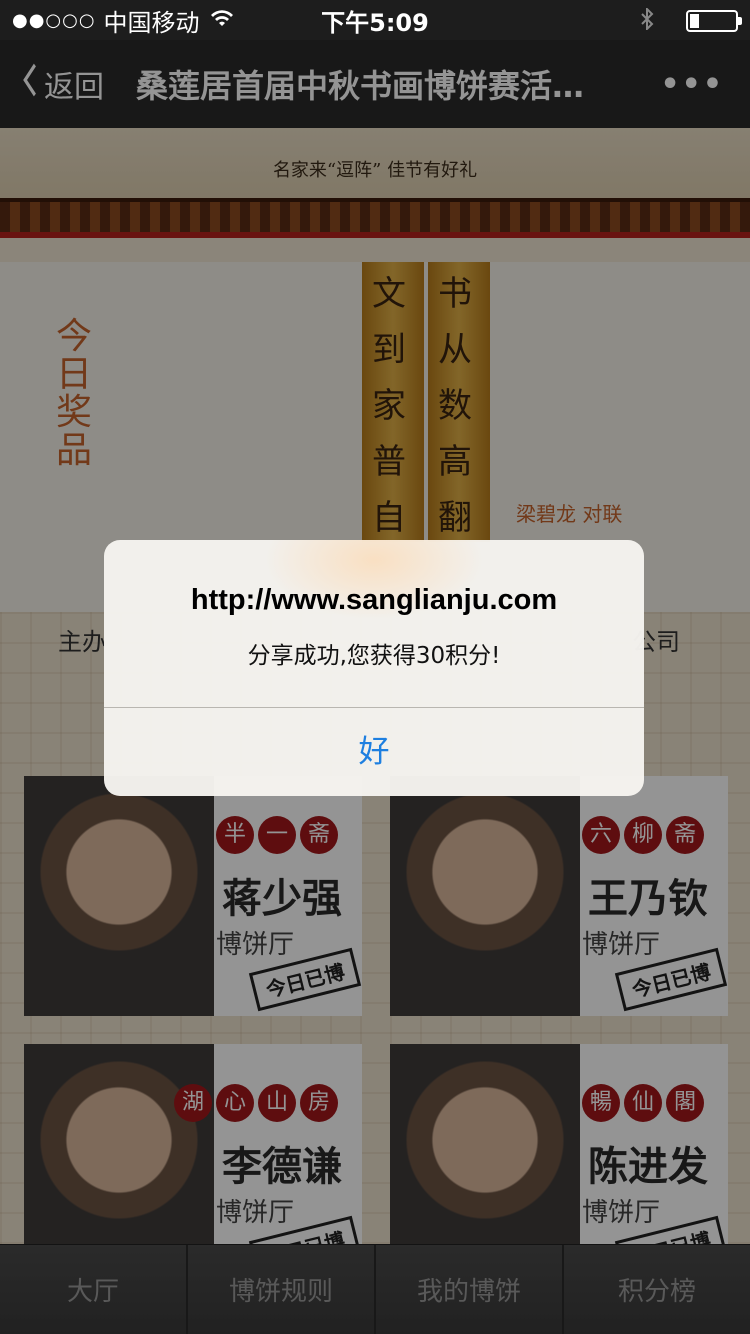 The height and width of the screenshot is (1334, 750). I want to click on bluetooth-icon, so click(647, 20).